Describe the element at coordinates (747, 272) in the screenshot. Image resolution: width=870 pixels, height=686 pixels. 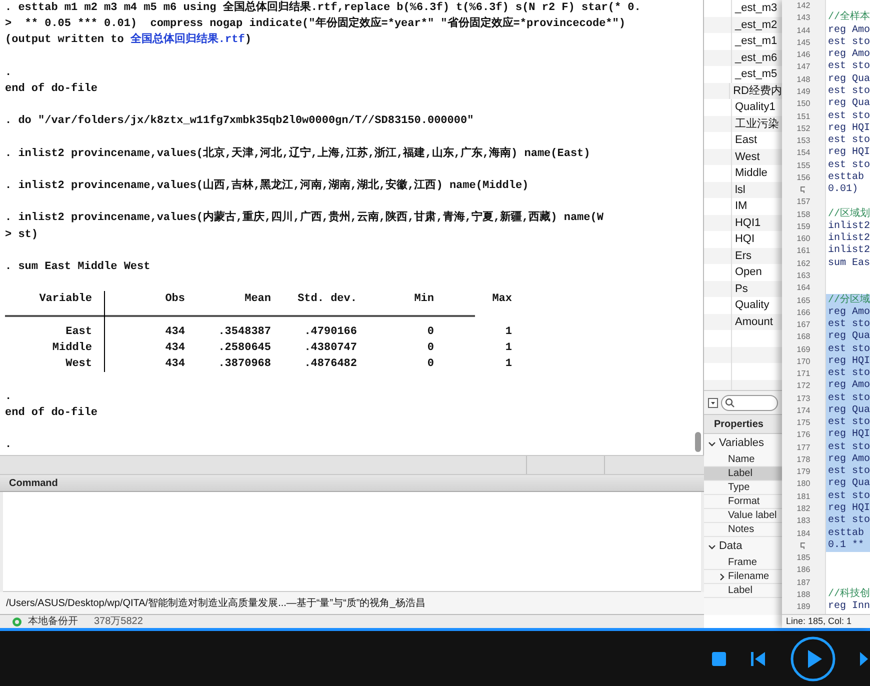
I see `variable-name: Open` at that location.